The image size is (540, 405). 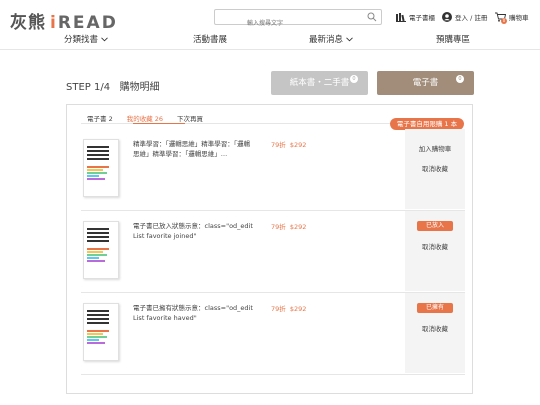 I want to click on search-icon, so click(x=372, y=17).